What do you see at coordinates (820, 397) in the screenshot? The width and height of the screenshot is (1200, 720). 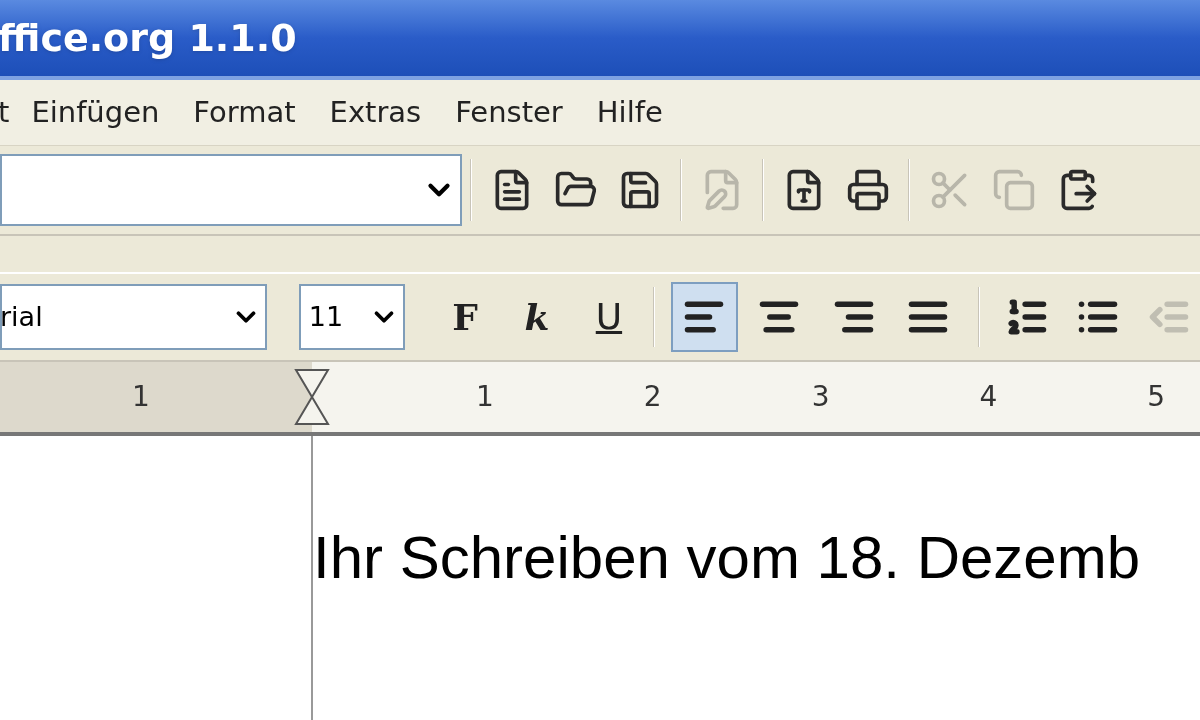 I see `ruler-number: 3` at bounding box center [820, 397].